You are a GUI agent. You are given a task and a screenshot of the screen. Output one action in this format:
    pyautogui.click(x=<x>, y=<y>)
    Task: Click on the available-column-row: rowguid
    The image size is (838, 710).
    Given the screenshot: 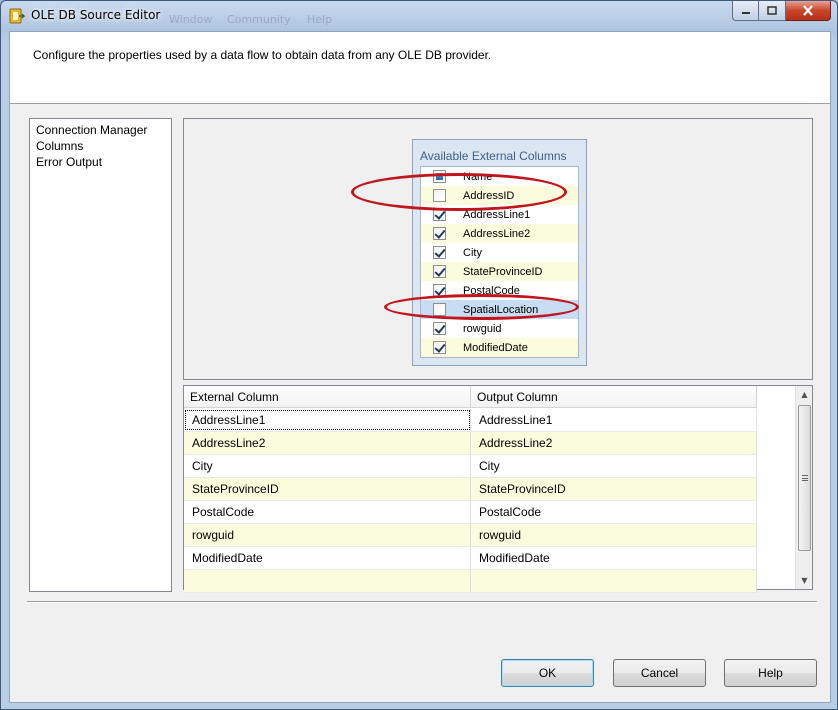 What is the action you would take?
    pyautogui.click(x=499, y=328)
    